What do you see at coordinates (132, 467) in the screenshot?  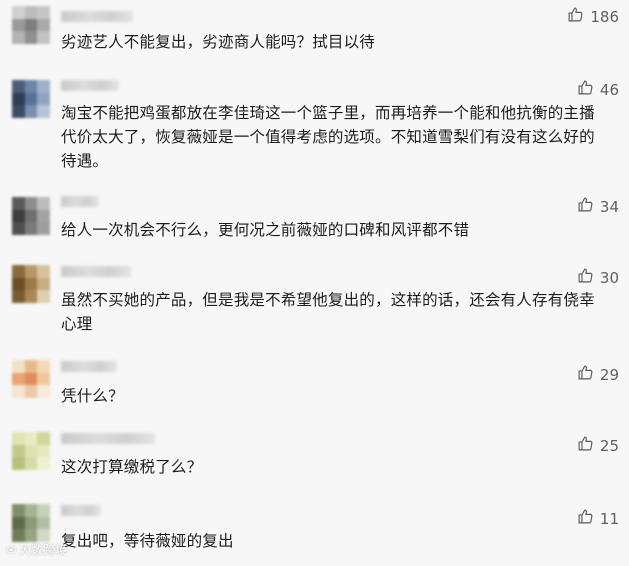 I see `comment-text: 这次打算缴税了么？` at bounding box center [132, 467].